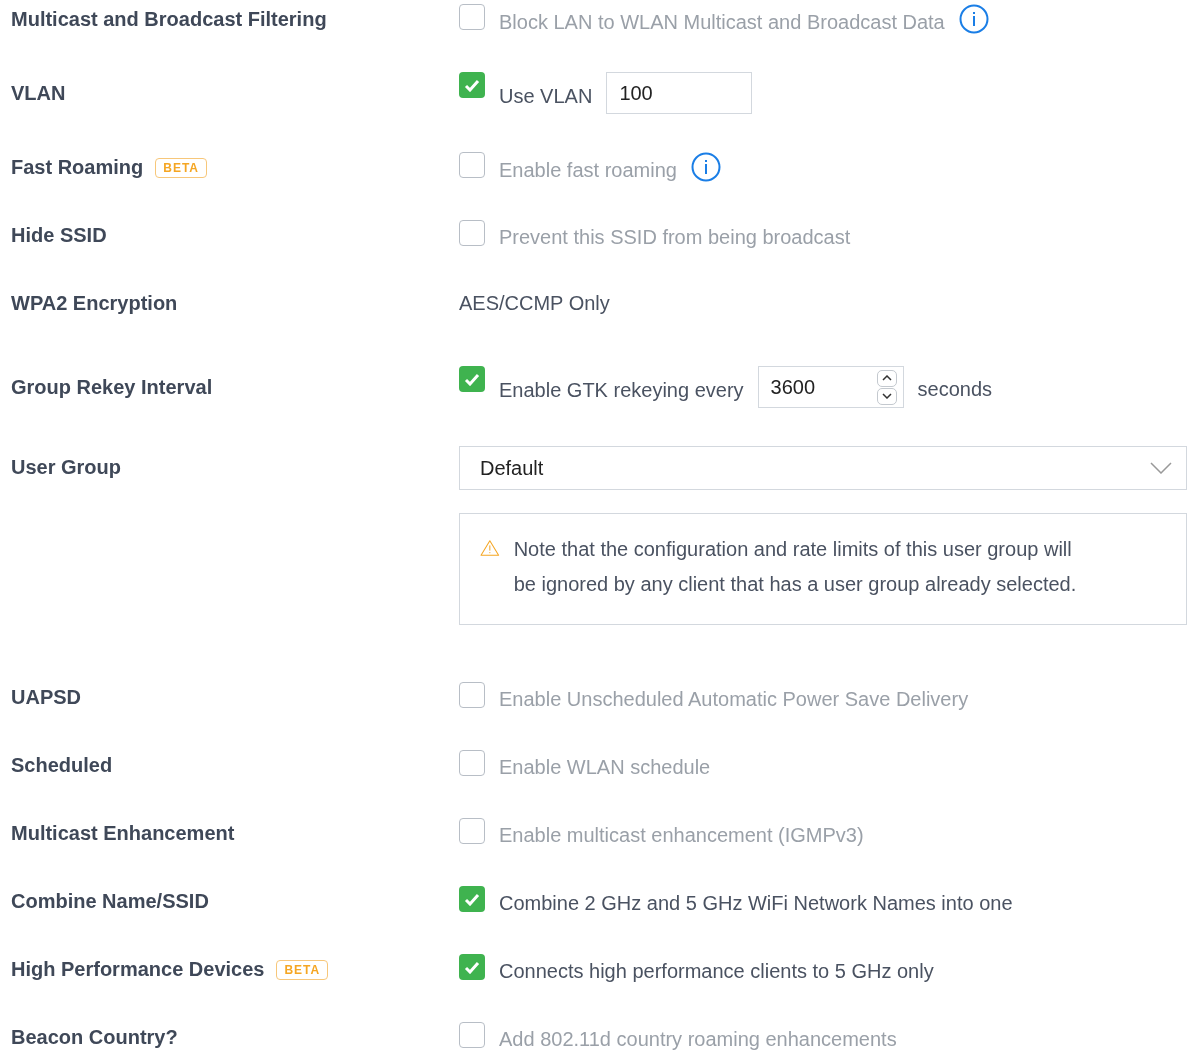  I want to click on setting-label: VLAN, so click(38, 93).